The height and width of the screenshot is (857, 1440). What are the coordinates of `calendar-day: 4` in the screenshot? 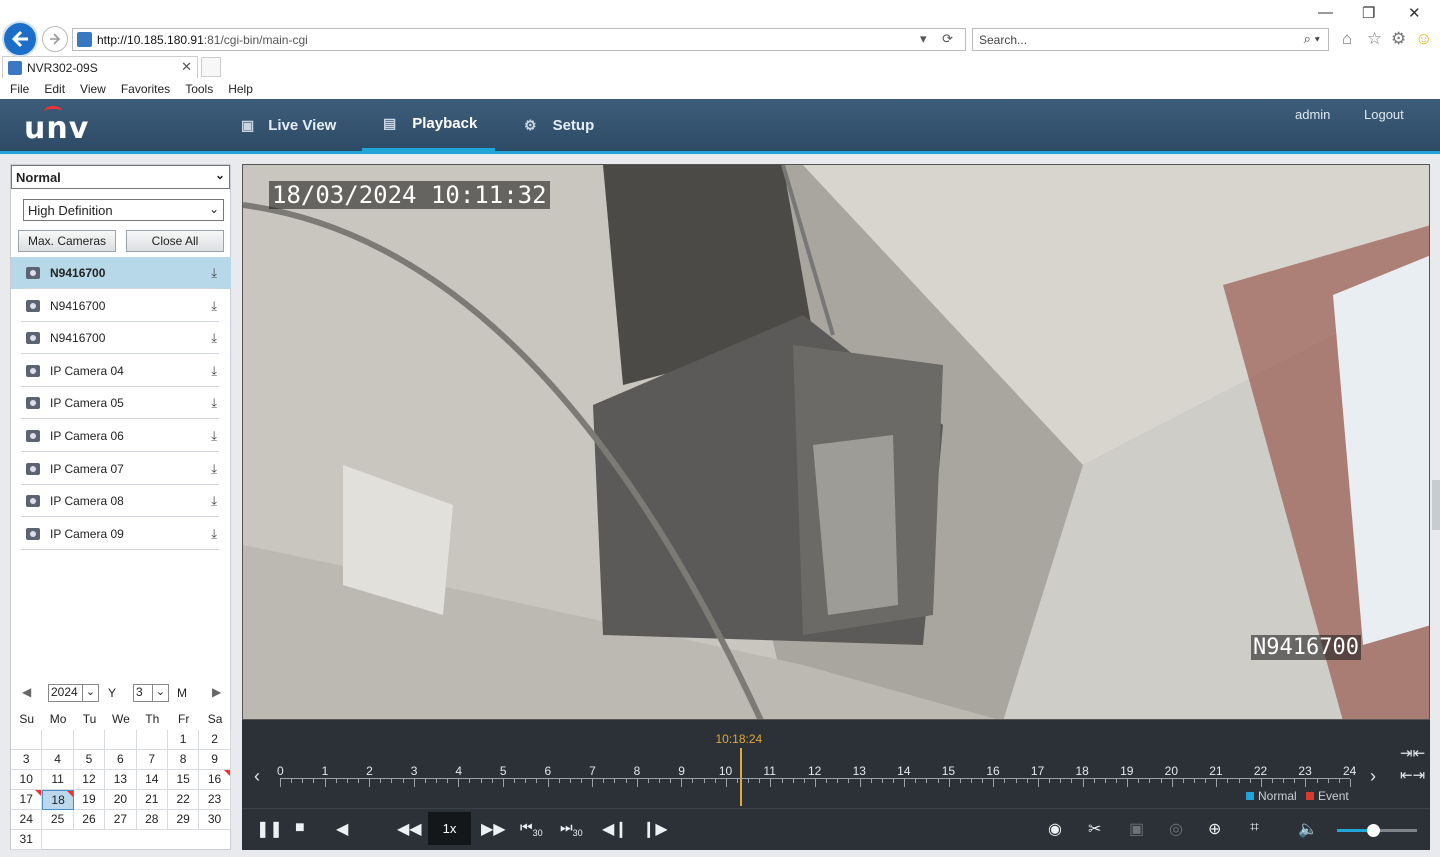 It's located at (58, 760).